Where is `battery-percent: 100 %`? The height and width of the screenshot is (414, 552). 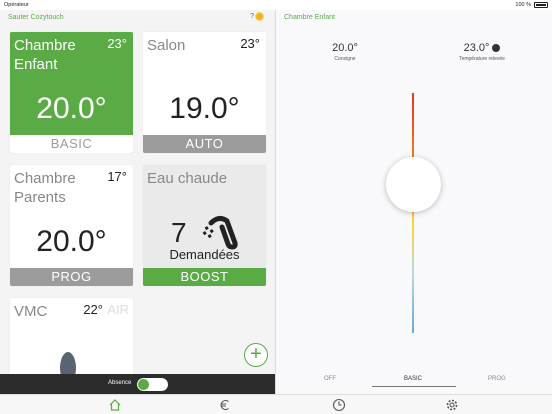
battery-percent: 100 % is located at coordinates (523, 5).